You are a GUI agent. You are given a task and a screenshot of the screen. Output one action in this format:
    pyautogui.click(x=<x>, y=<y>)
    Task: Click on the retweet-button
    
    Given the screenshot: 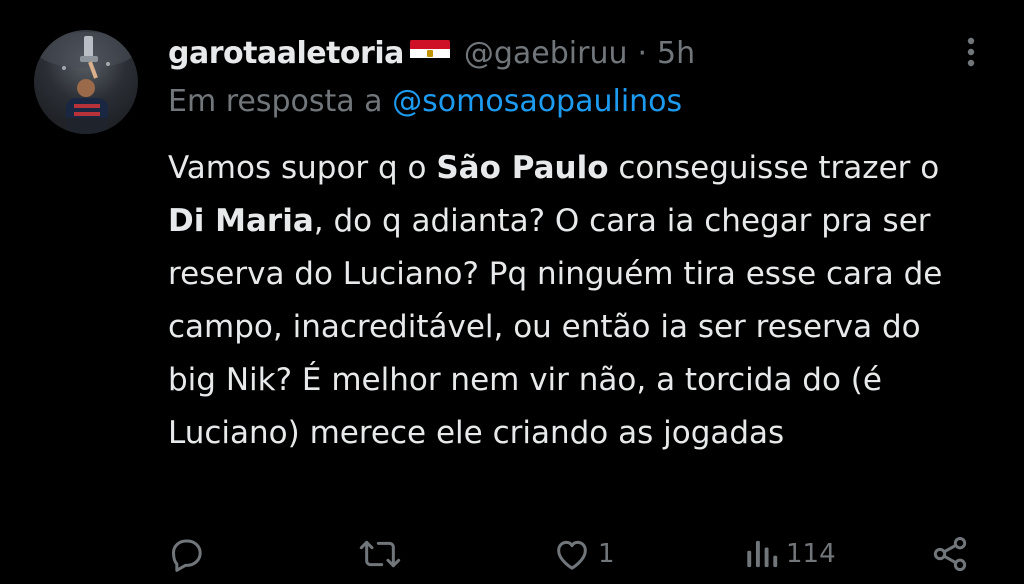 What is the action you would take?
    pyautogui.click(x=383, y=554)
    